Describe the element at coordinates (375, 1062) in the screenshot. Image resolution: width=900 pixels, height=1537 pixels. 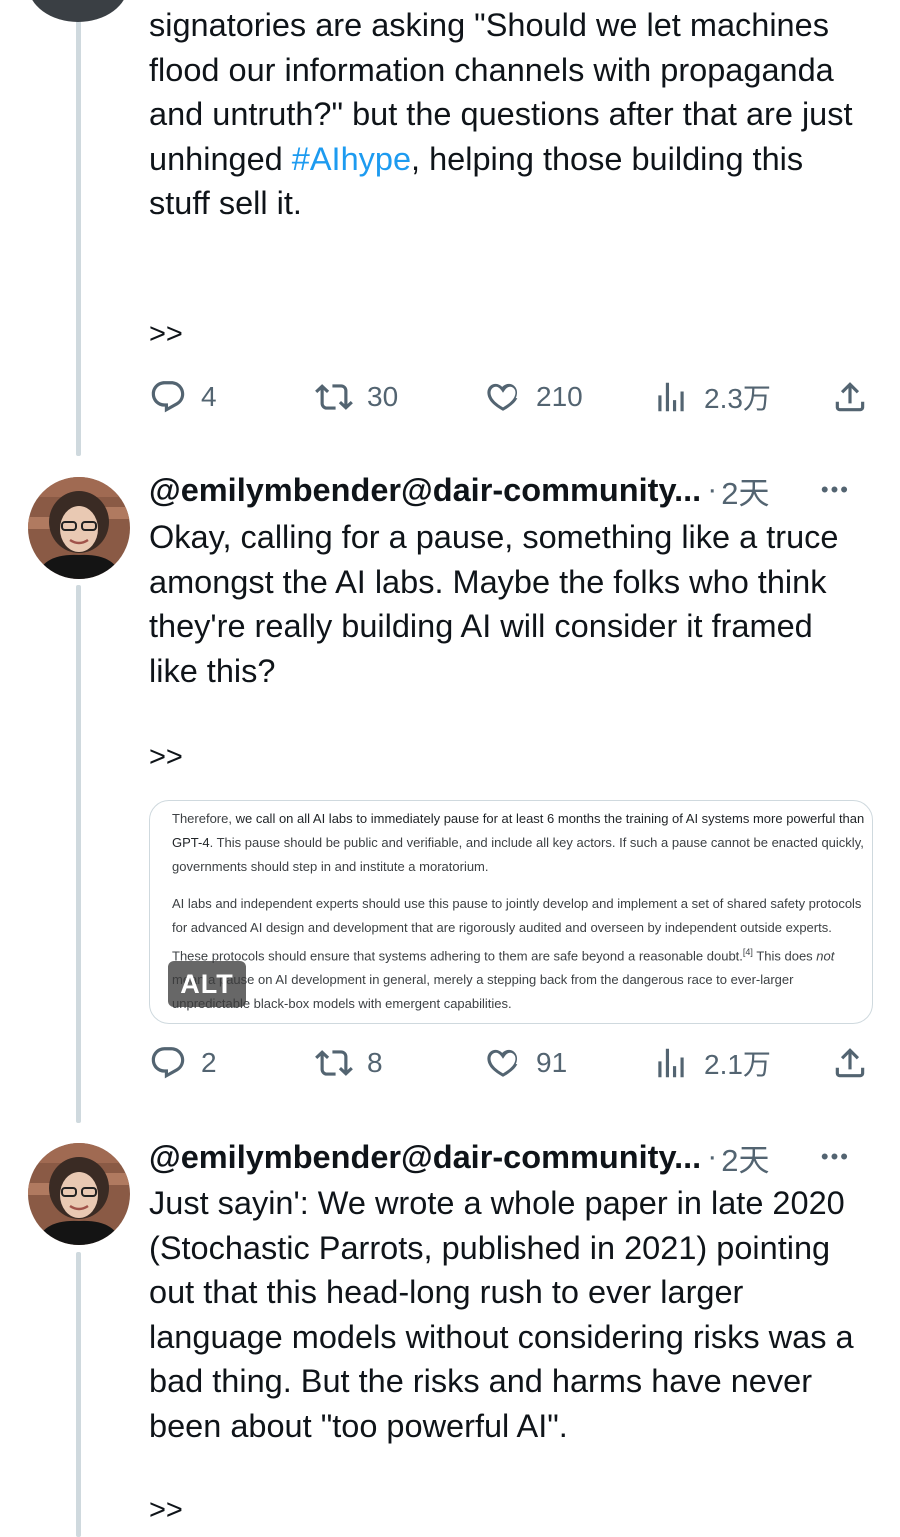
I see `retweet-count: 8` at that location.